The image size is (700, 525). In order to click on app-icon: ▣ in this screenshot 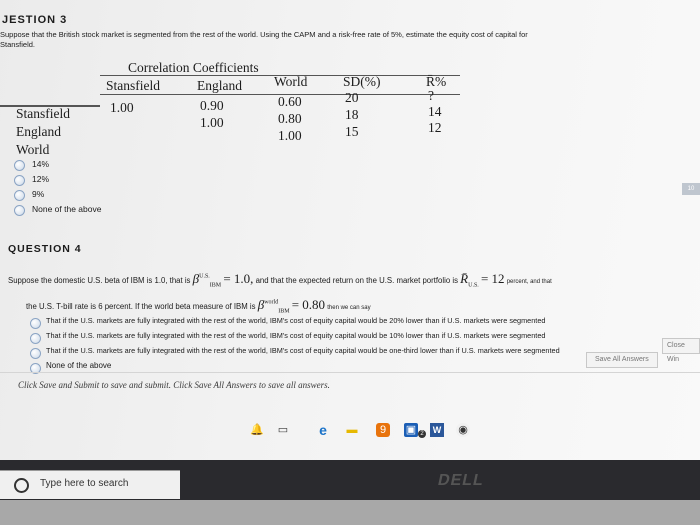, I will do `click(411, 430)`.